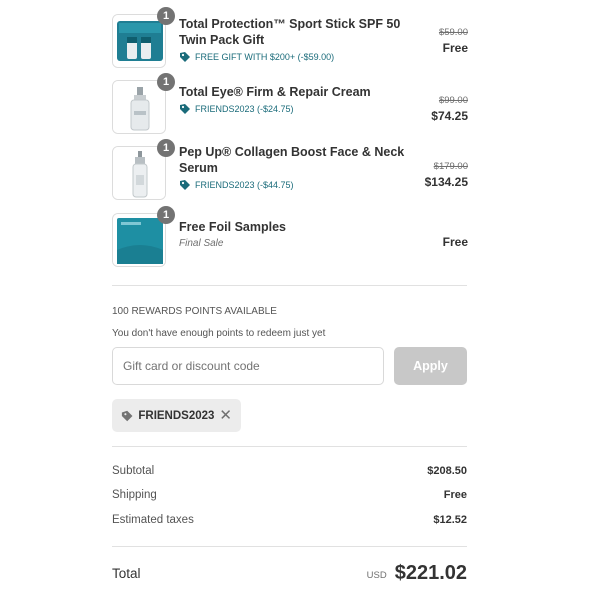  What do you see at coordinates (289, 471) in the screenshot?
I see `subtotal-row: Subtotal $208.50` at bounding box center [289, 471].